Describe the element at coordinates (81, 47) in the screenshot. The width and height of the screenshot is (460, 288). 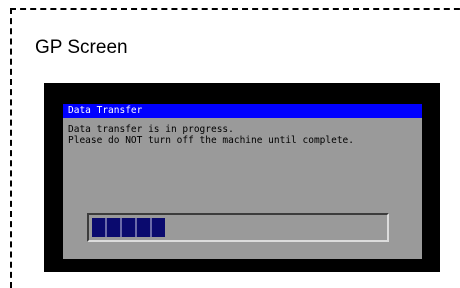
I see `screen-caption: GP Screen` at that location.